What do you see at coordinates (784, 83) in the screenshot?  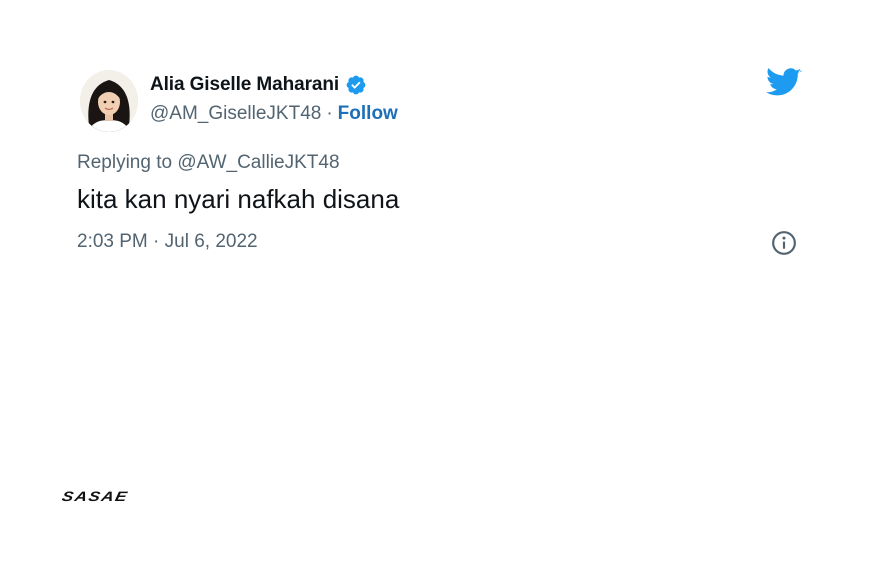 I see `twitter-bird-icon` at bounding box center [784, 83].